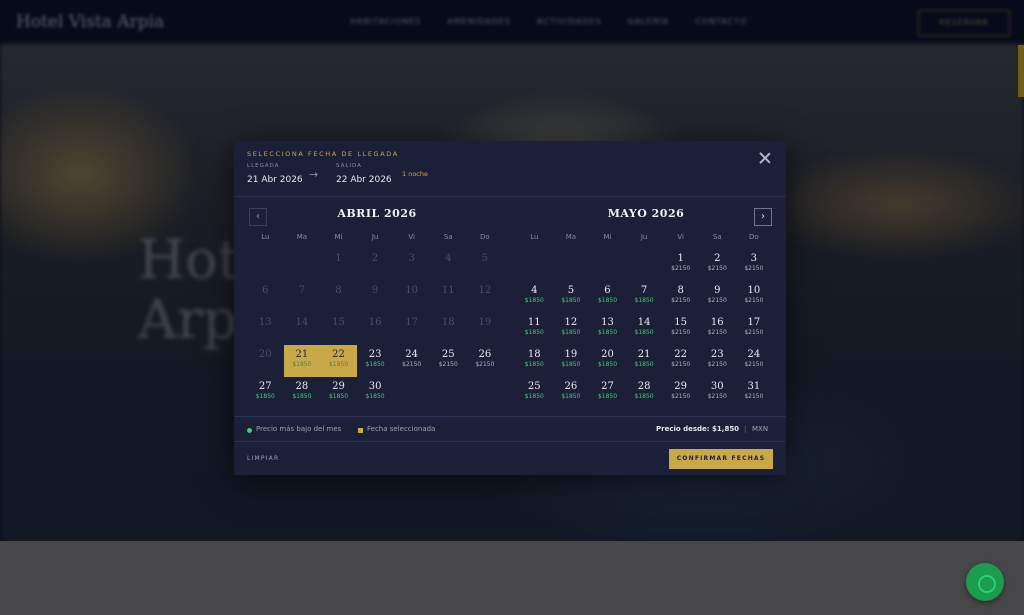  I want to click on day-cell: 2 $2150, so click(717, 265).